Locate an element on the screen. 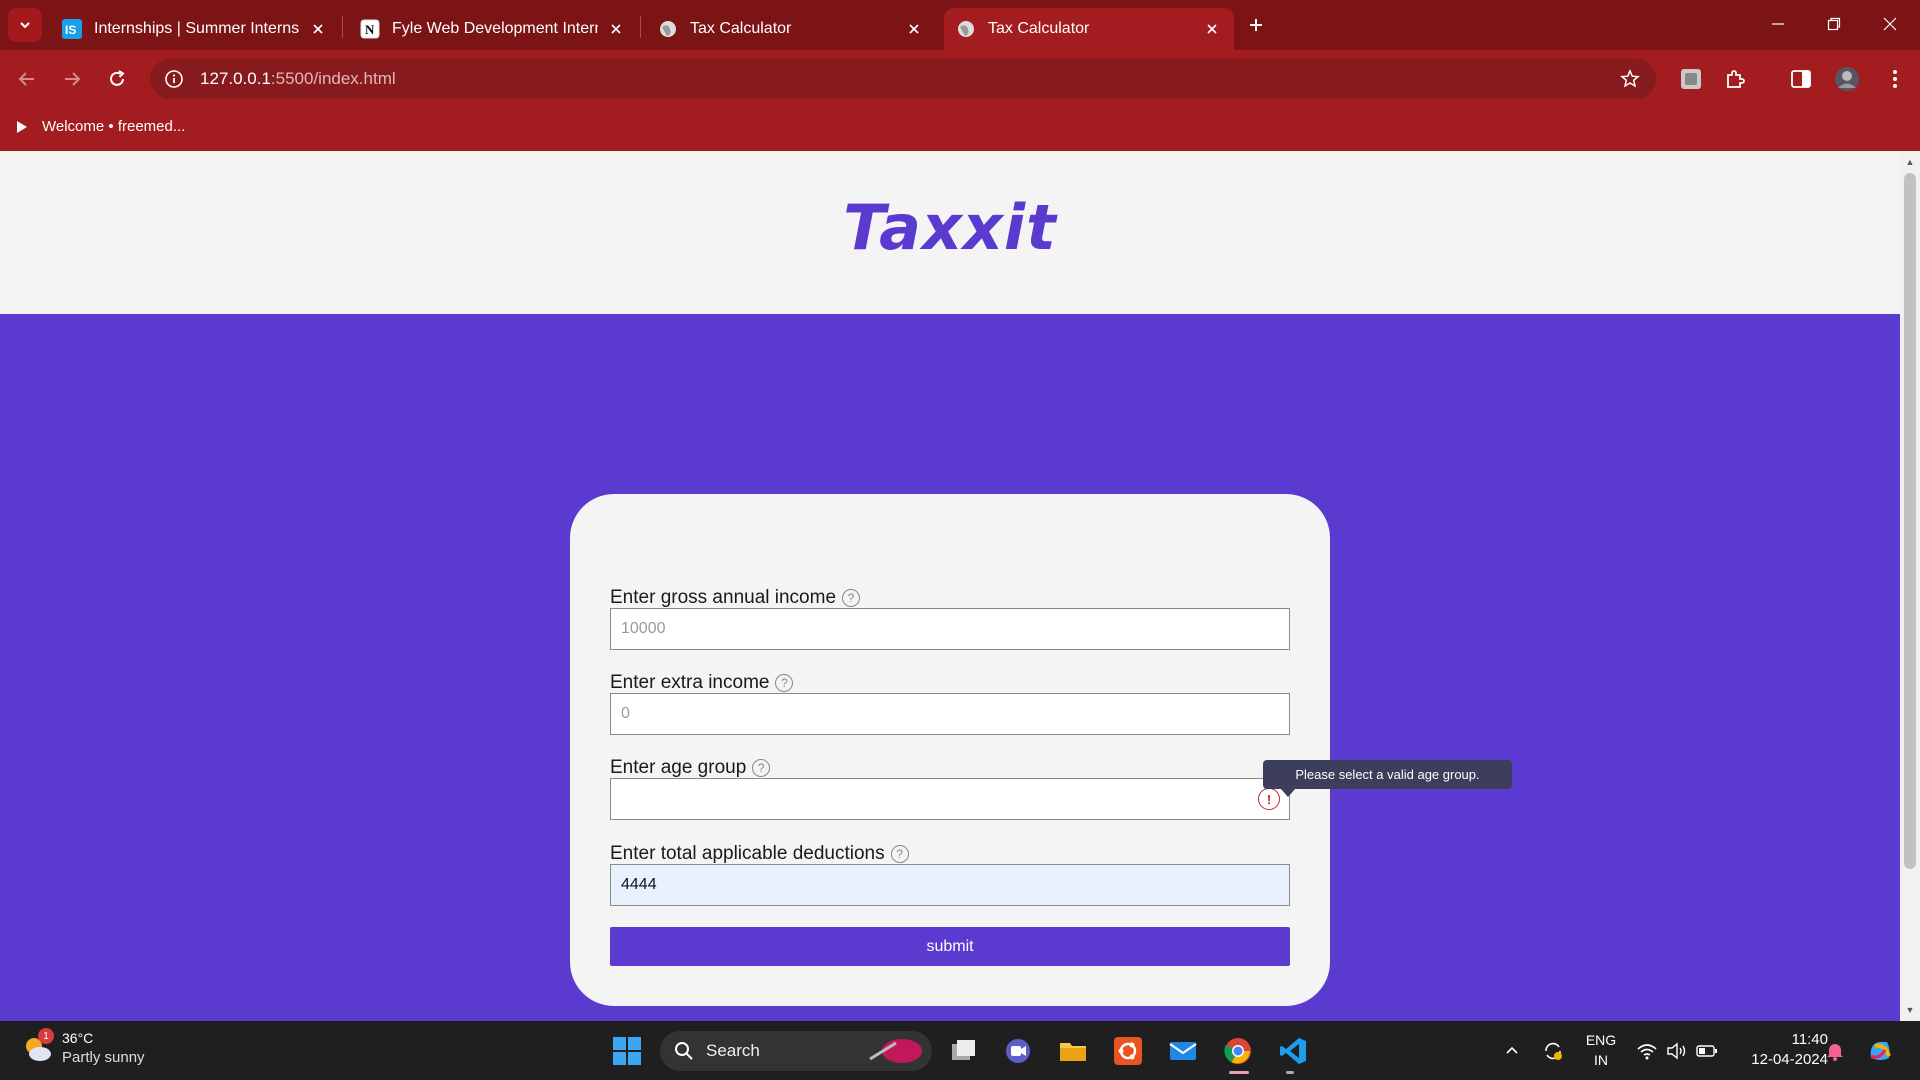 Image resolution: width=1920 pixels, height=1080 pixels. restore-icon is located at coordinates (1834, 24).